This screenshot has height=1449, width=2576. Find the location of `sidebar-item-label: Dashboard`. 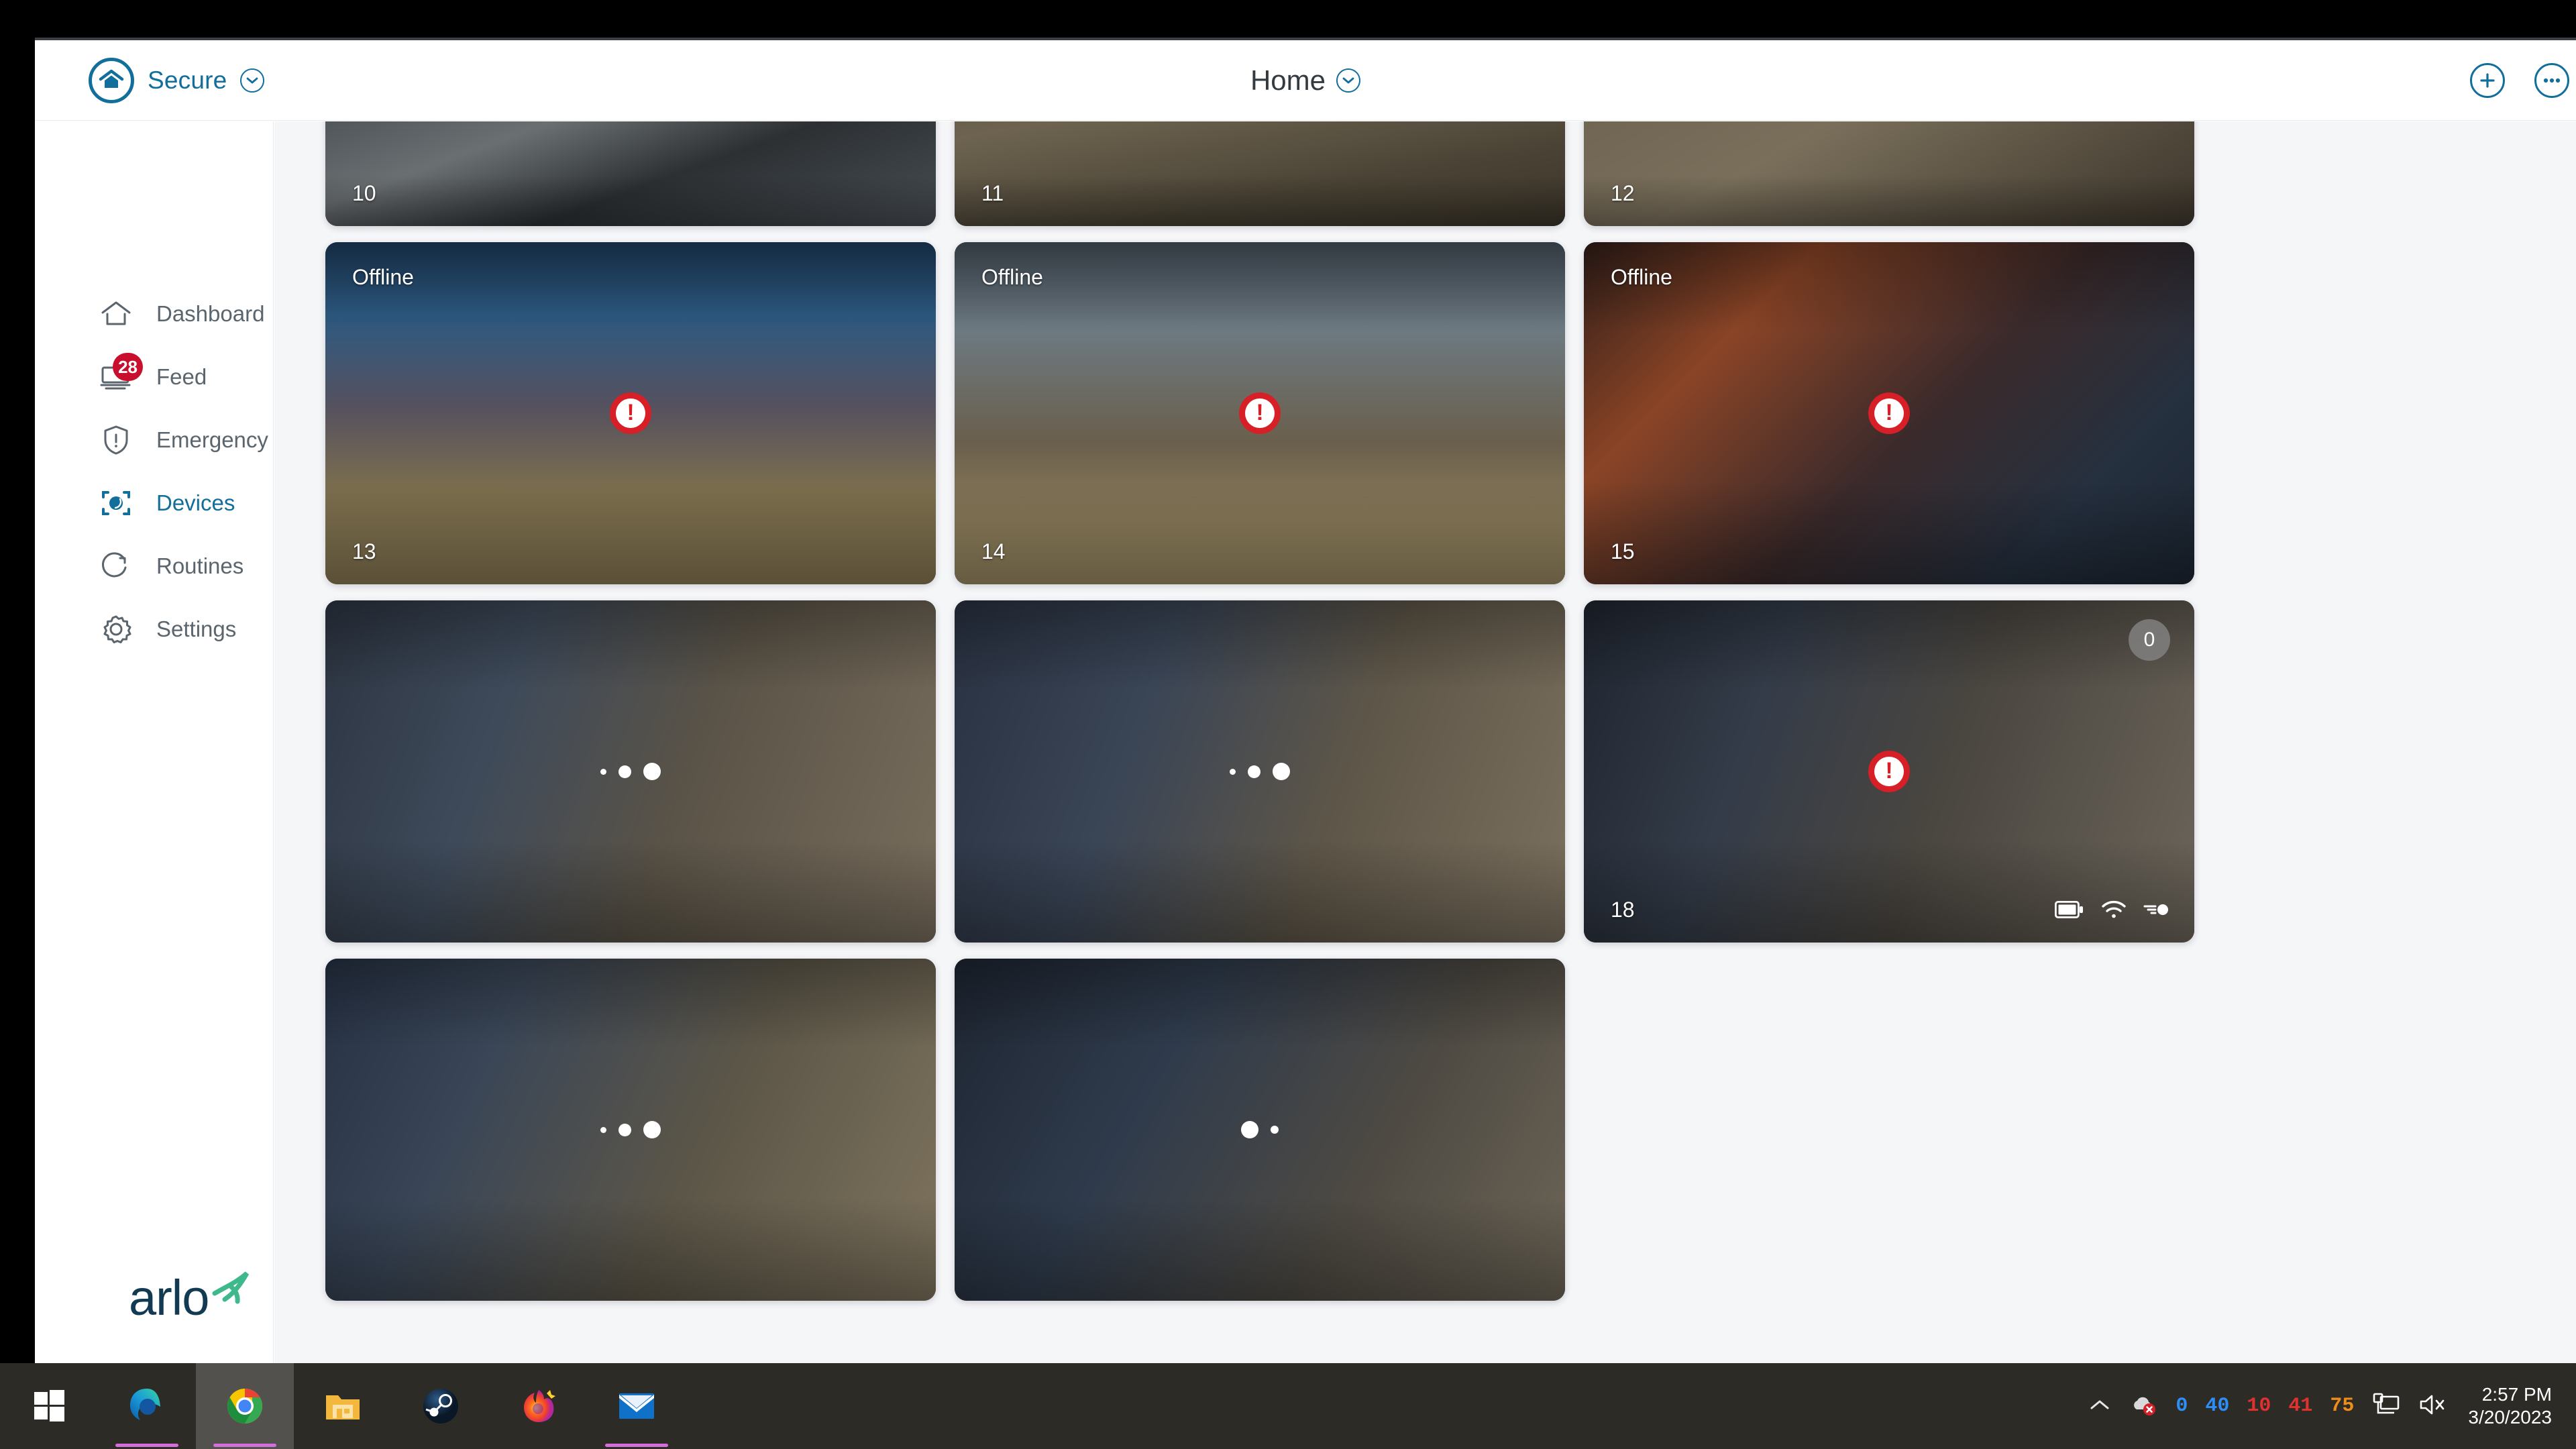

sidebar-item-label: Dashboard is located at coordinates (210, 313).